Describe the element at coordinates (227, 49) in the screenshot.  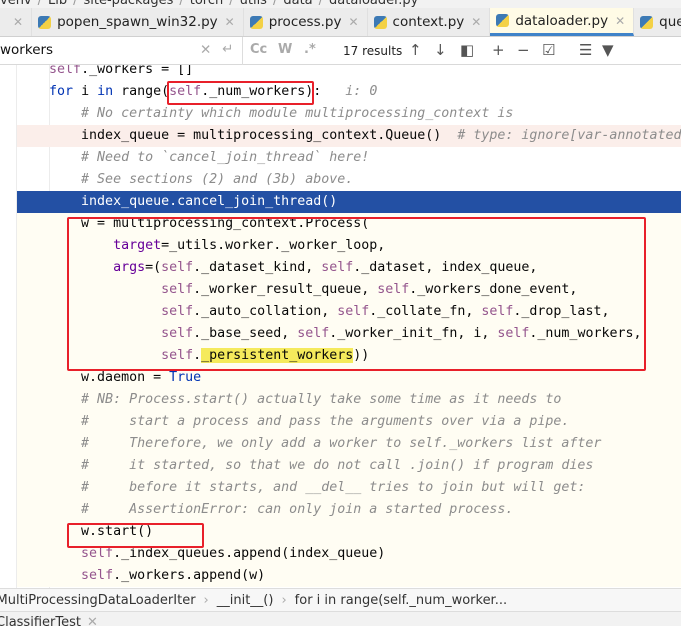
I see `new-line-icon: ↵` at that location.